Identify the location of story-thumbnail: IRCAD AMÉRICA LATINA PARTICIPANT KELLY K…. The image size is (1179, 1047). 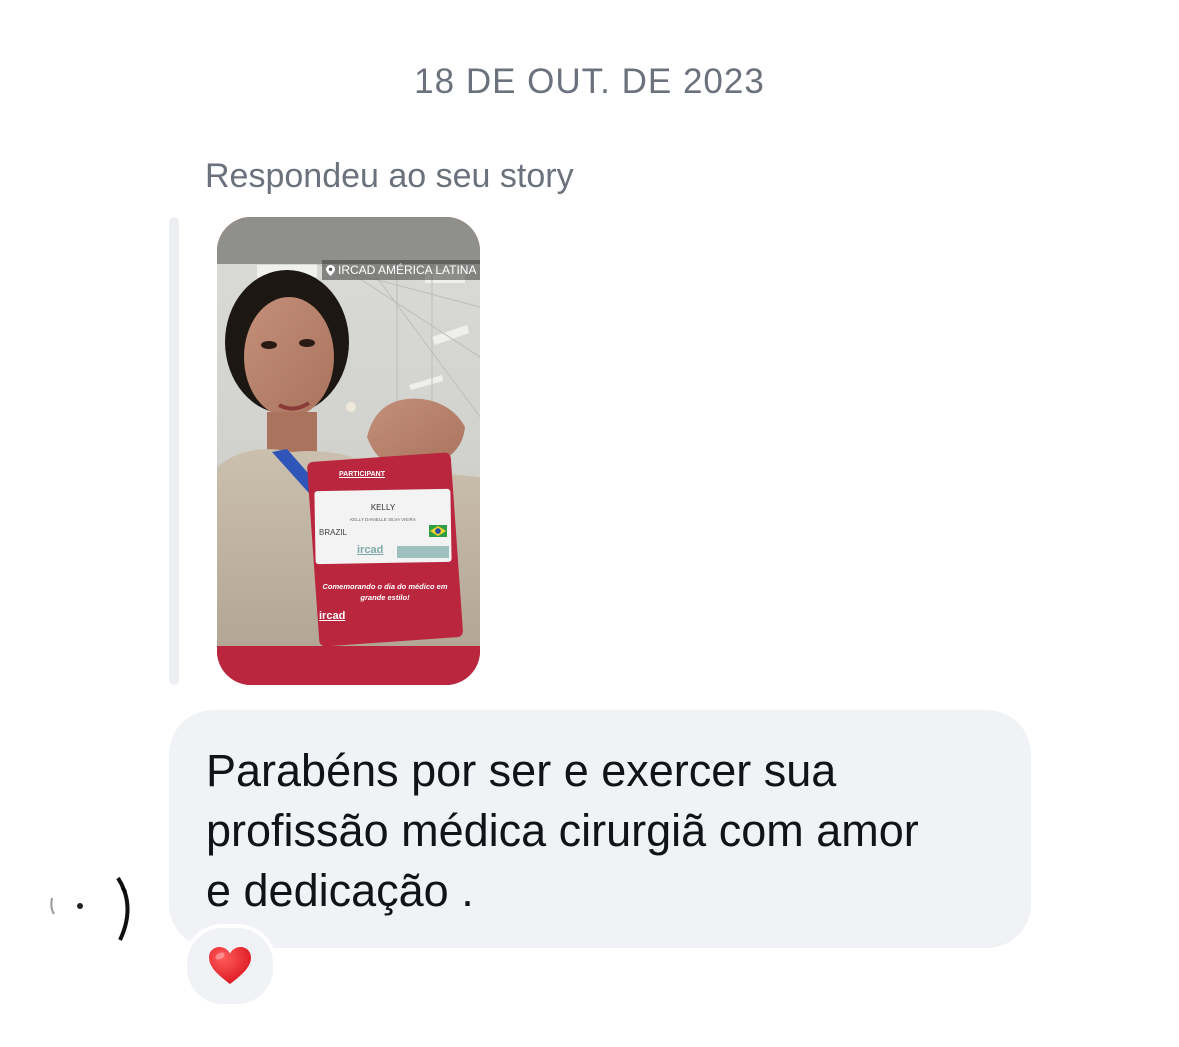
(348, 451).